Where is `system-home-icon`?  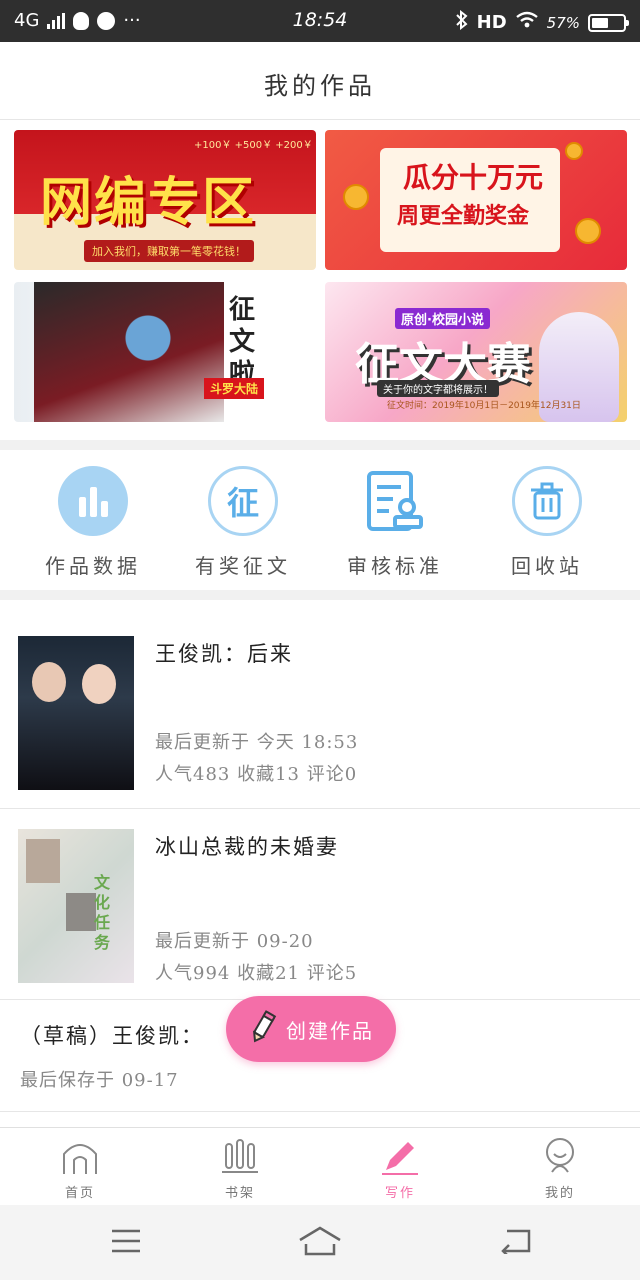
system-home-icon is located at coordinates (320, 1243).